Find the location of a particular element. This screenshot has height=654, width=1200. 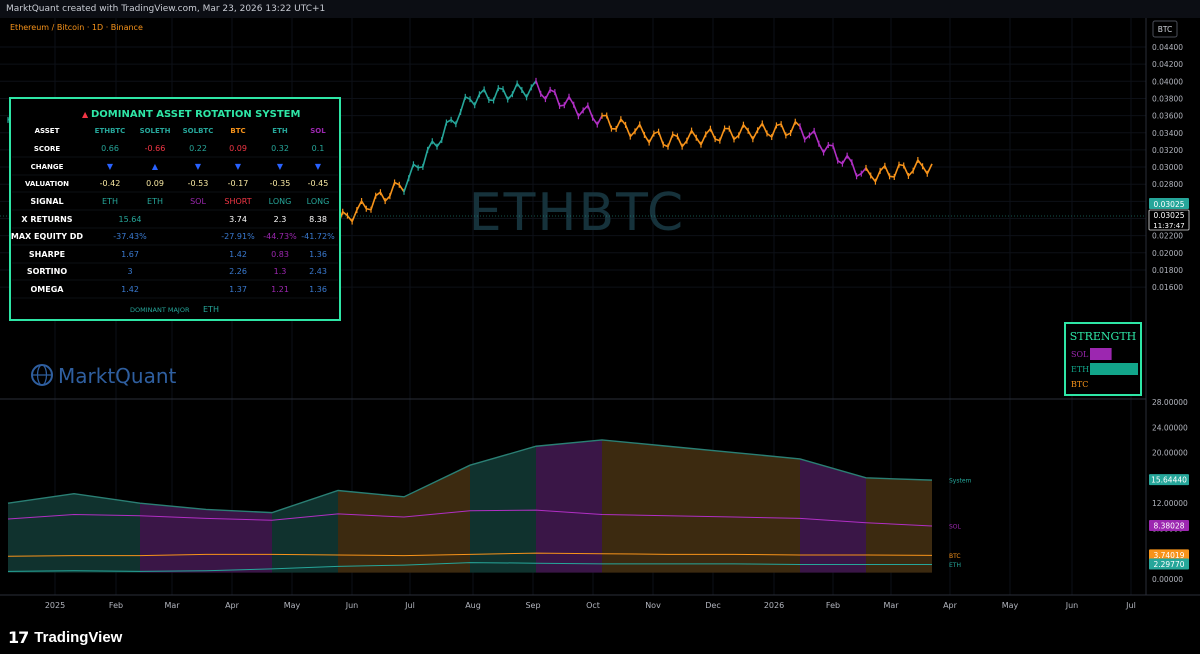

table-cell: 2.3 is located at coordinates (280, 219).